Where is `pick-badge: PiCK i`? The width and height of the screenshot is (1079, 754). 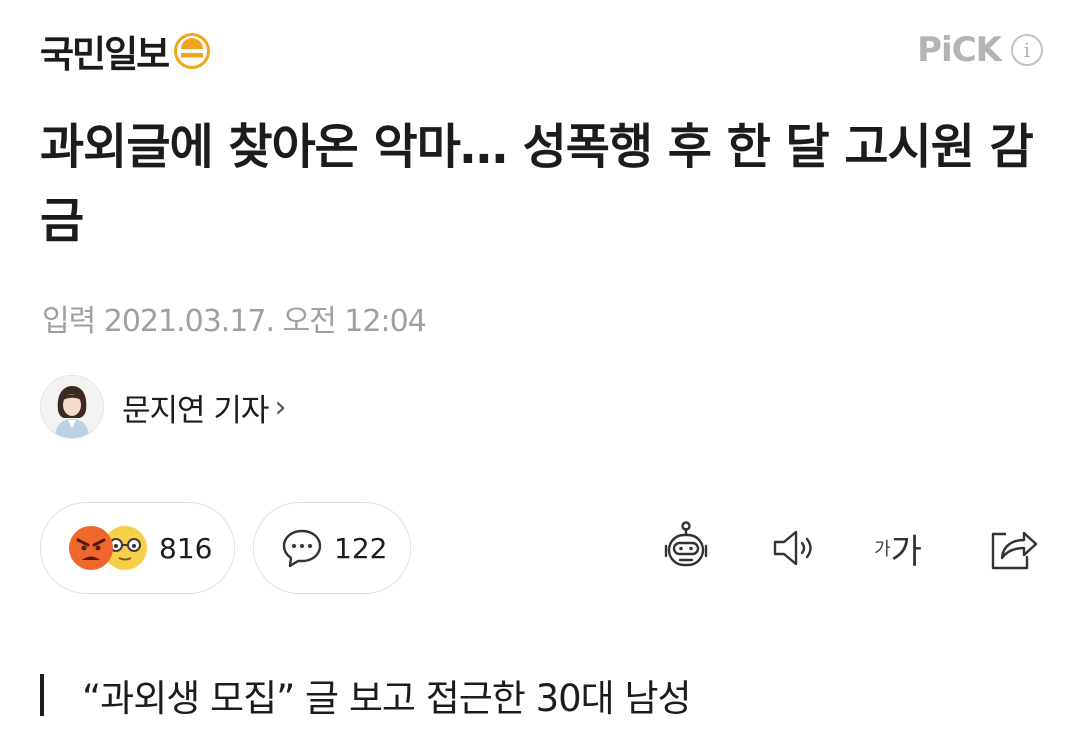
pick-badge: PiCK i is located at coordinates (980, 50).